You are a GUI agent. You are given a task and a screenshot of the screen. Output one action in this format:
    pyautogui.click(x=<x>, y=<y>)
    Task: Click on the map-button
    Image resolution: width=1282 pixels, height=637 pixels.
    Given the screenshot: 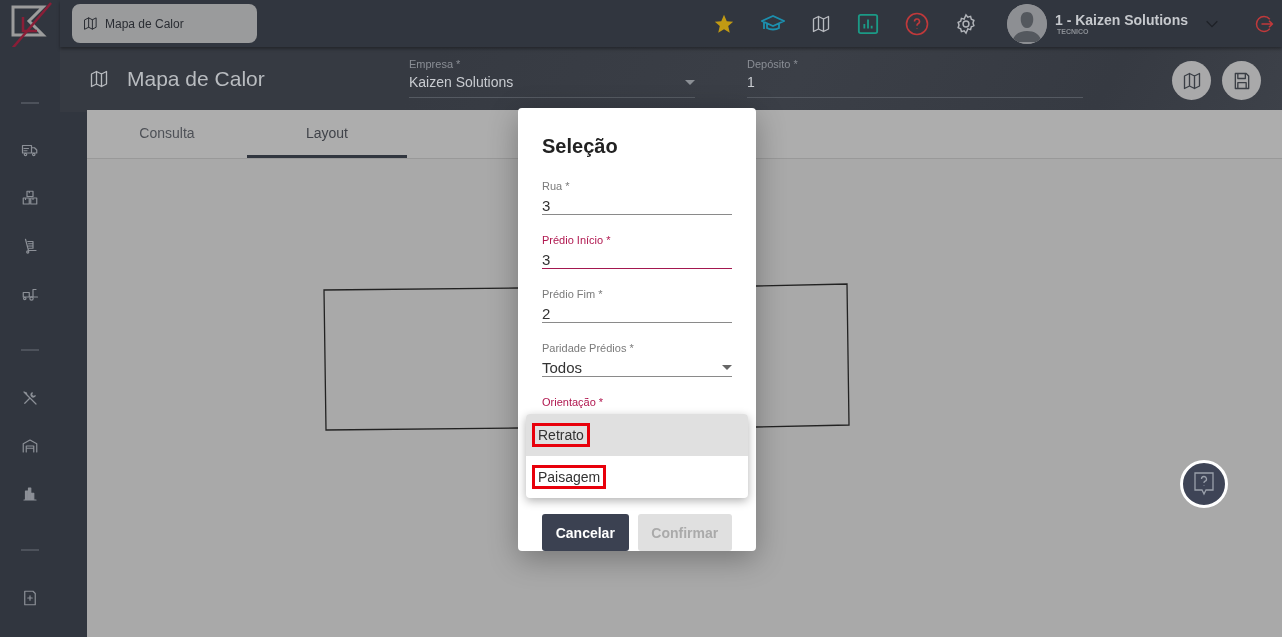 What is the action you would take?
    pyautogui.click(x=1191, y=80)
    